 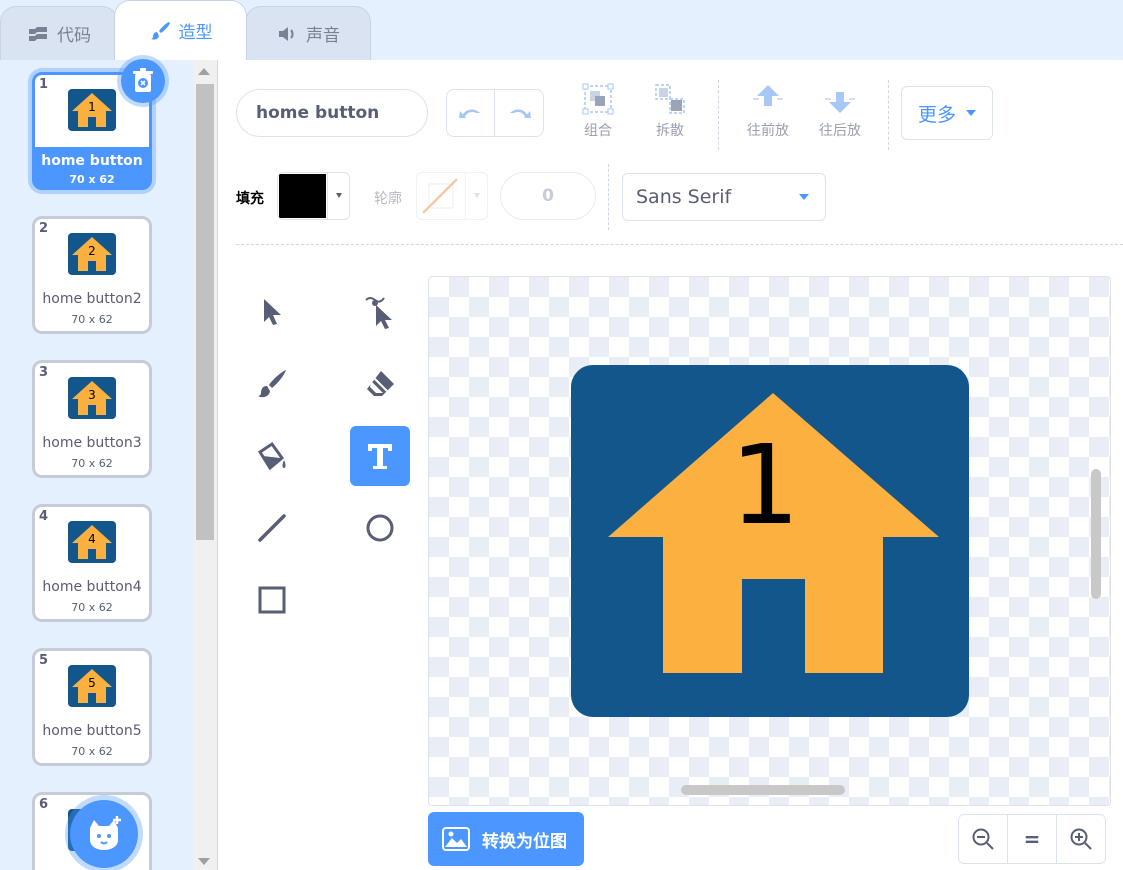 What do you see at coordinates (74, 36) in the screenshot?
I see `tab-code-label: 代码` at bounding box center [74, 36].